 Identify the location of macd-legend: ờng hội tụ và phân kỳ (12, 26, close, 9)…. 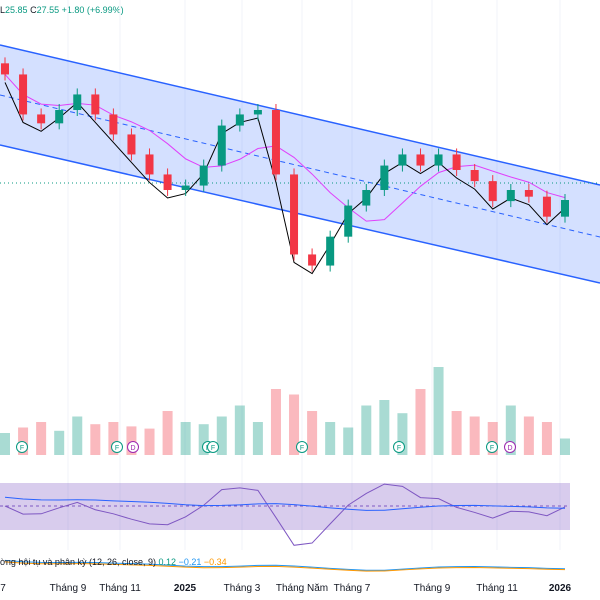
(113, 562).